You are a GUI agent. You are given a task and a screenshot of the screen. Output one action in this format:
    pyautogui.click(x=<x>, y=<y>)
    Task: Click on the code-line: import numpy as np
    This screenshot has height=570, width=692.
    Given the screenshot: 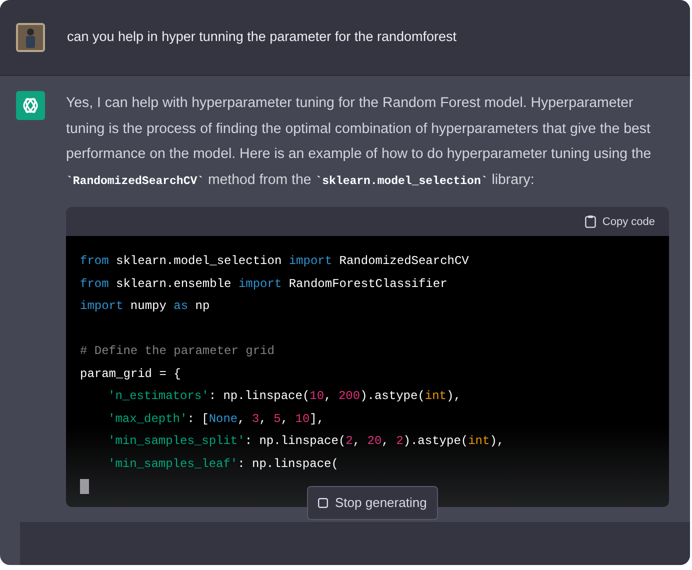 What is the action you would take?
    pyautogui.click(x=145, y=307)
    